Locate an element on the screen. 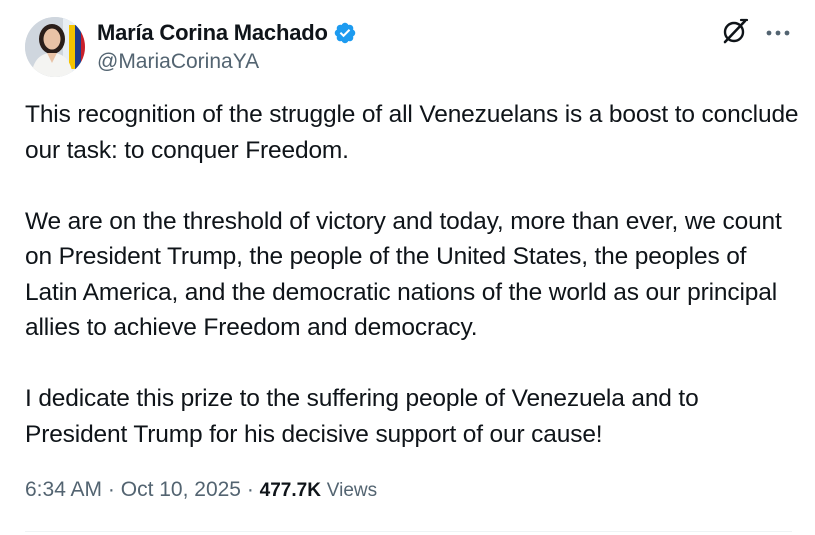  more-options-icon is located at coordinates (778, 33).